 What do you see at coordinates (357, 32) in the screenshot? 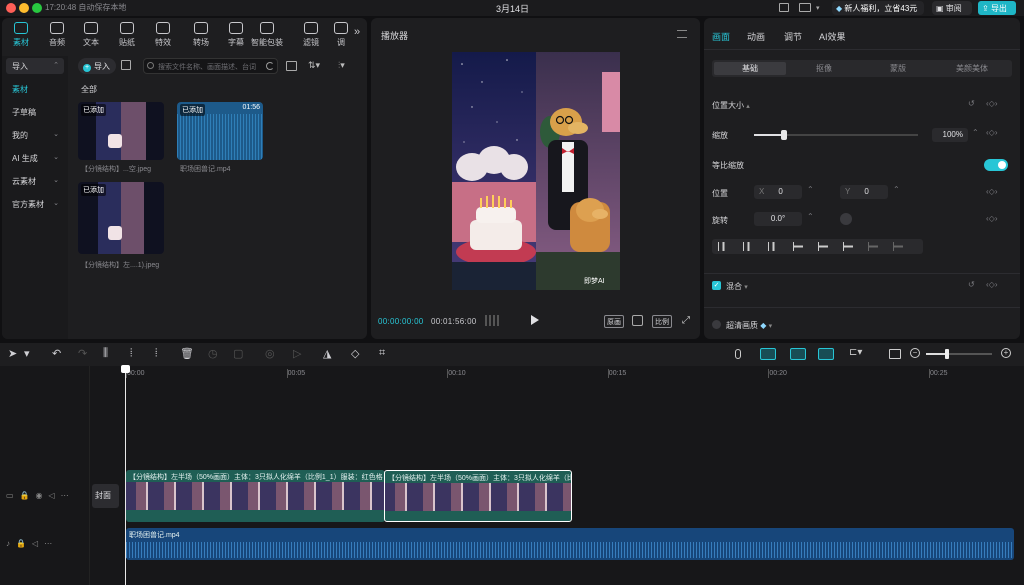
I see `more-tabs-icon: »` at bounding box center [357, 32].